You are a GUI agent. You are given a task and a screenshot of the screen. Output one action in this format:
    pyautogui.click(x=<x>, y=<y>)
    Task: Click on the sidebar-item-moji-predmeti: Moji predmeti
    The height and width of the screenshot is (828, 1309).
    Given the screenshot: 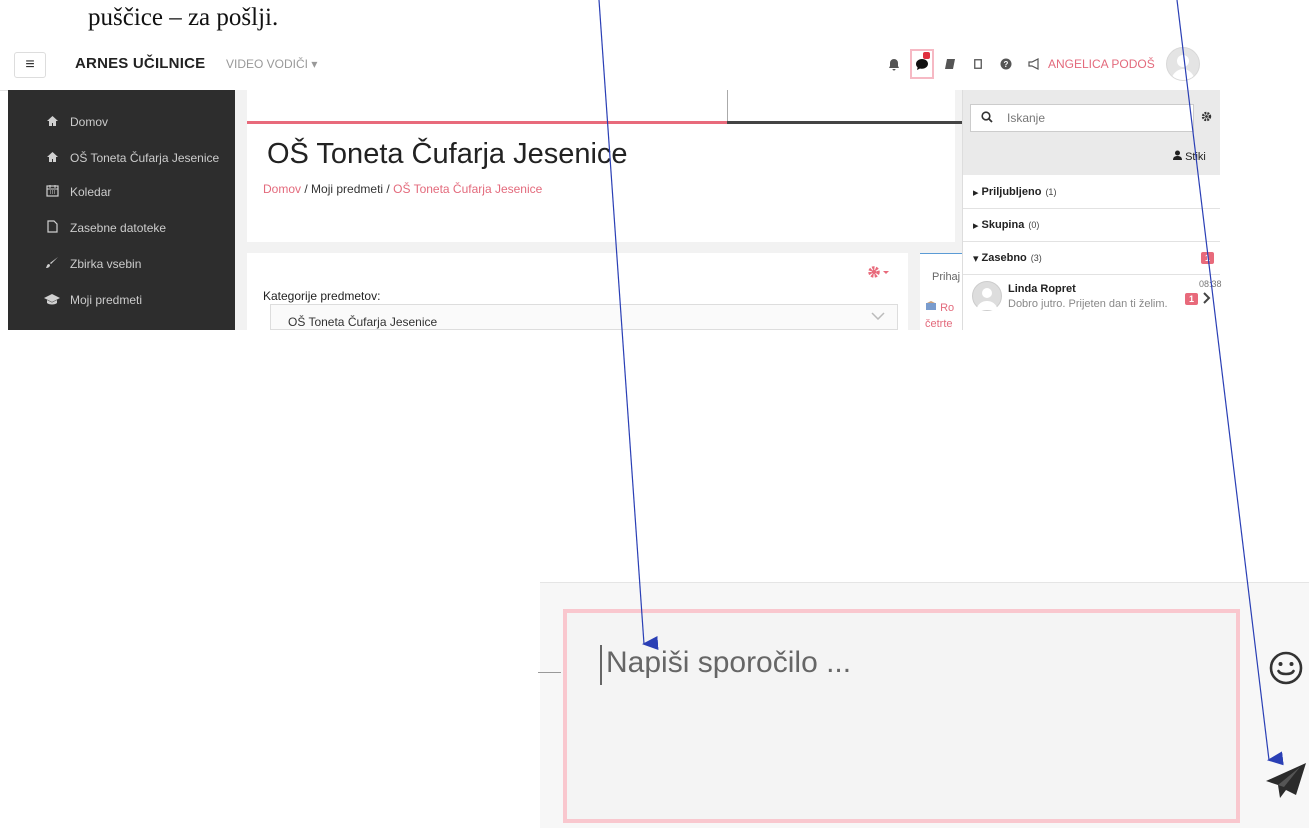 What is the action you would take?
    pyautogui.click(x=121, y=300)
    